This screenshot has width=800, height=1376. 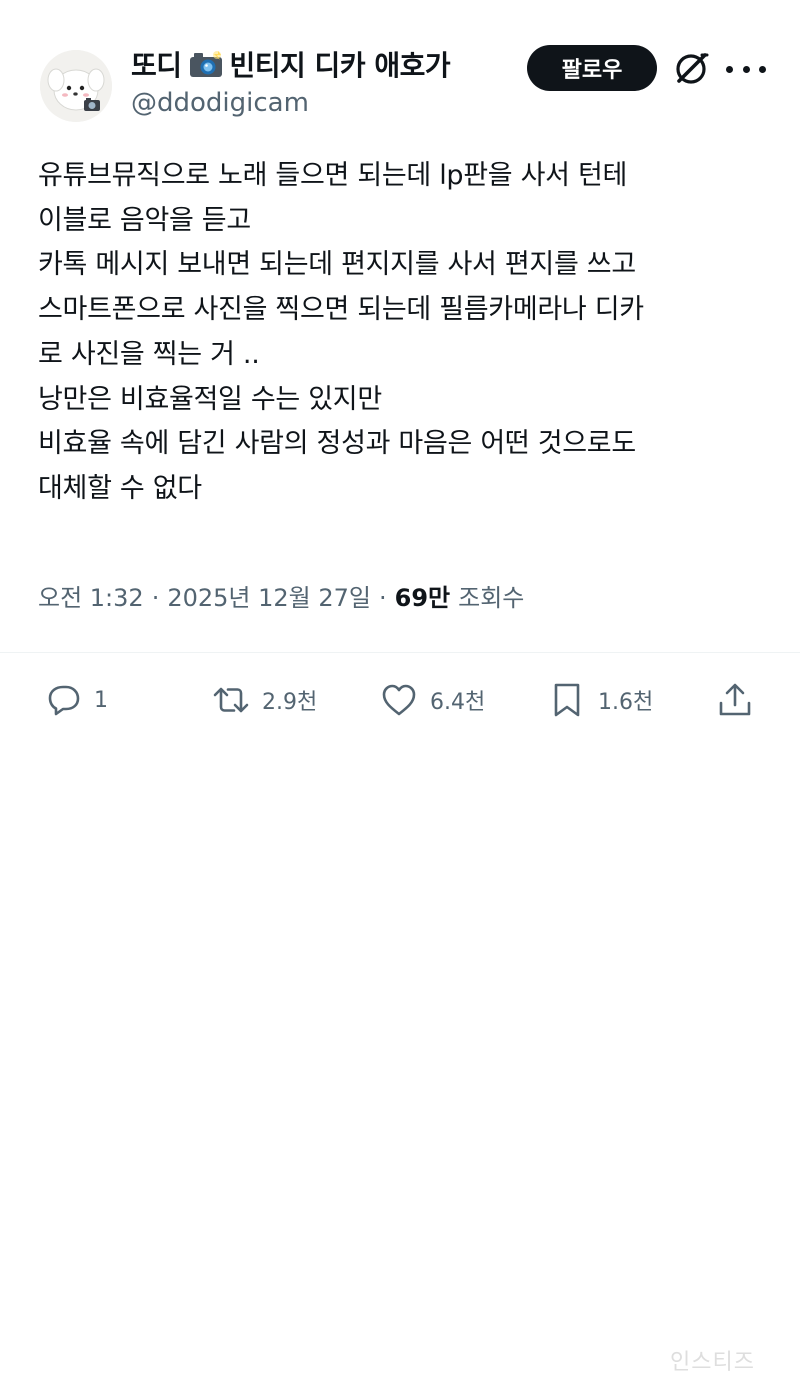 What do you see at coordinates (422, 598) in the screenshot?
I see `views-count: 69만` at bounding box center [422, 598].